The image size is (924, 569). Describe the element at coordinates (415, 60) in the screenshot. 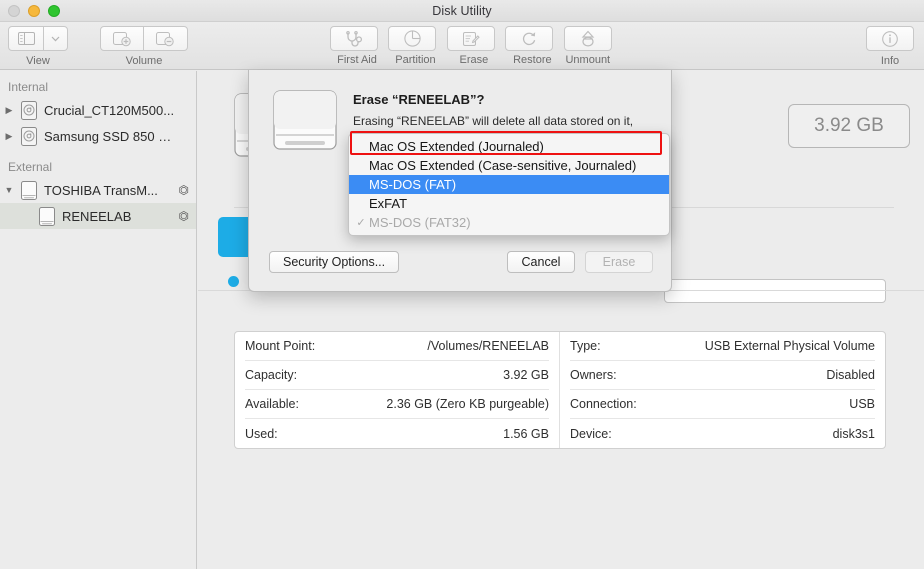

I see `partition-label: Partition` at that location.